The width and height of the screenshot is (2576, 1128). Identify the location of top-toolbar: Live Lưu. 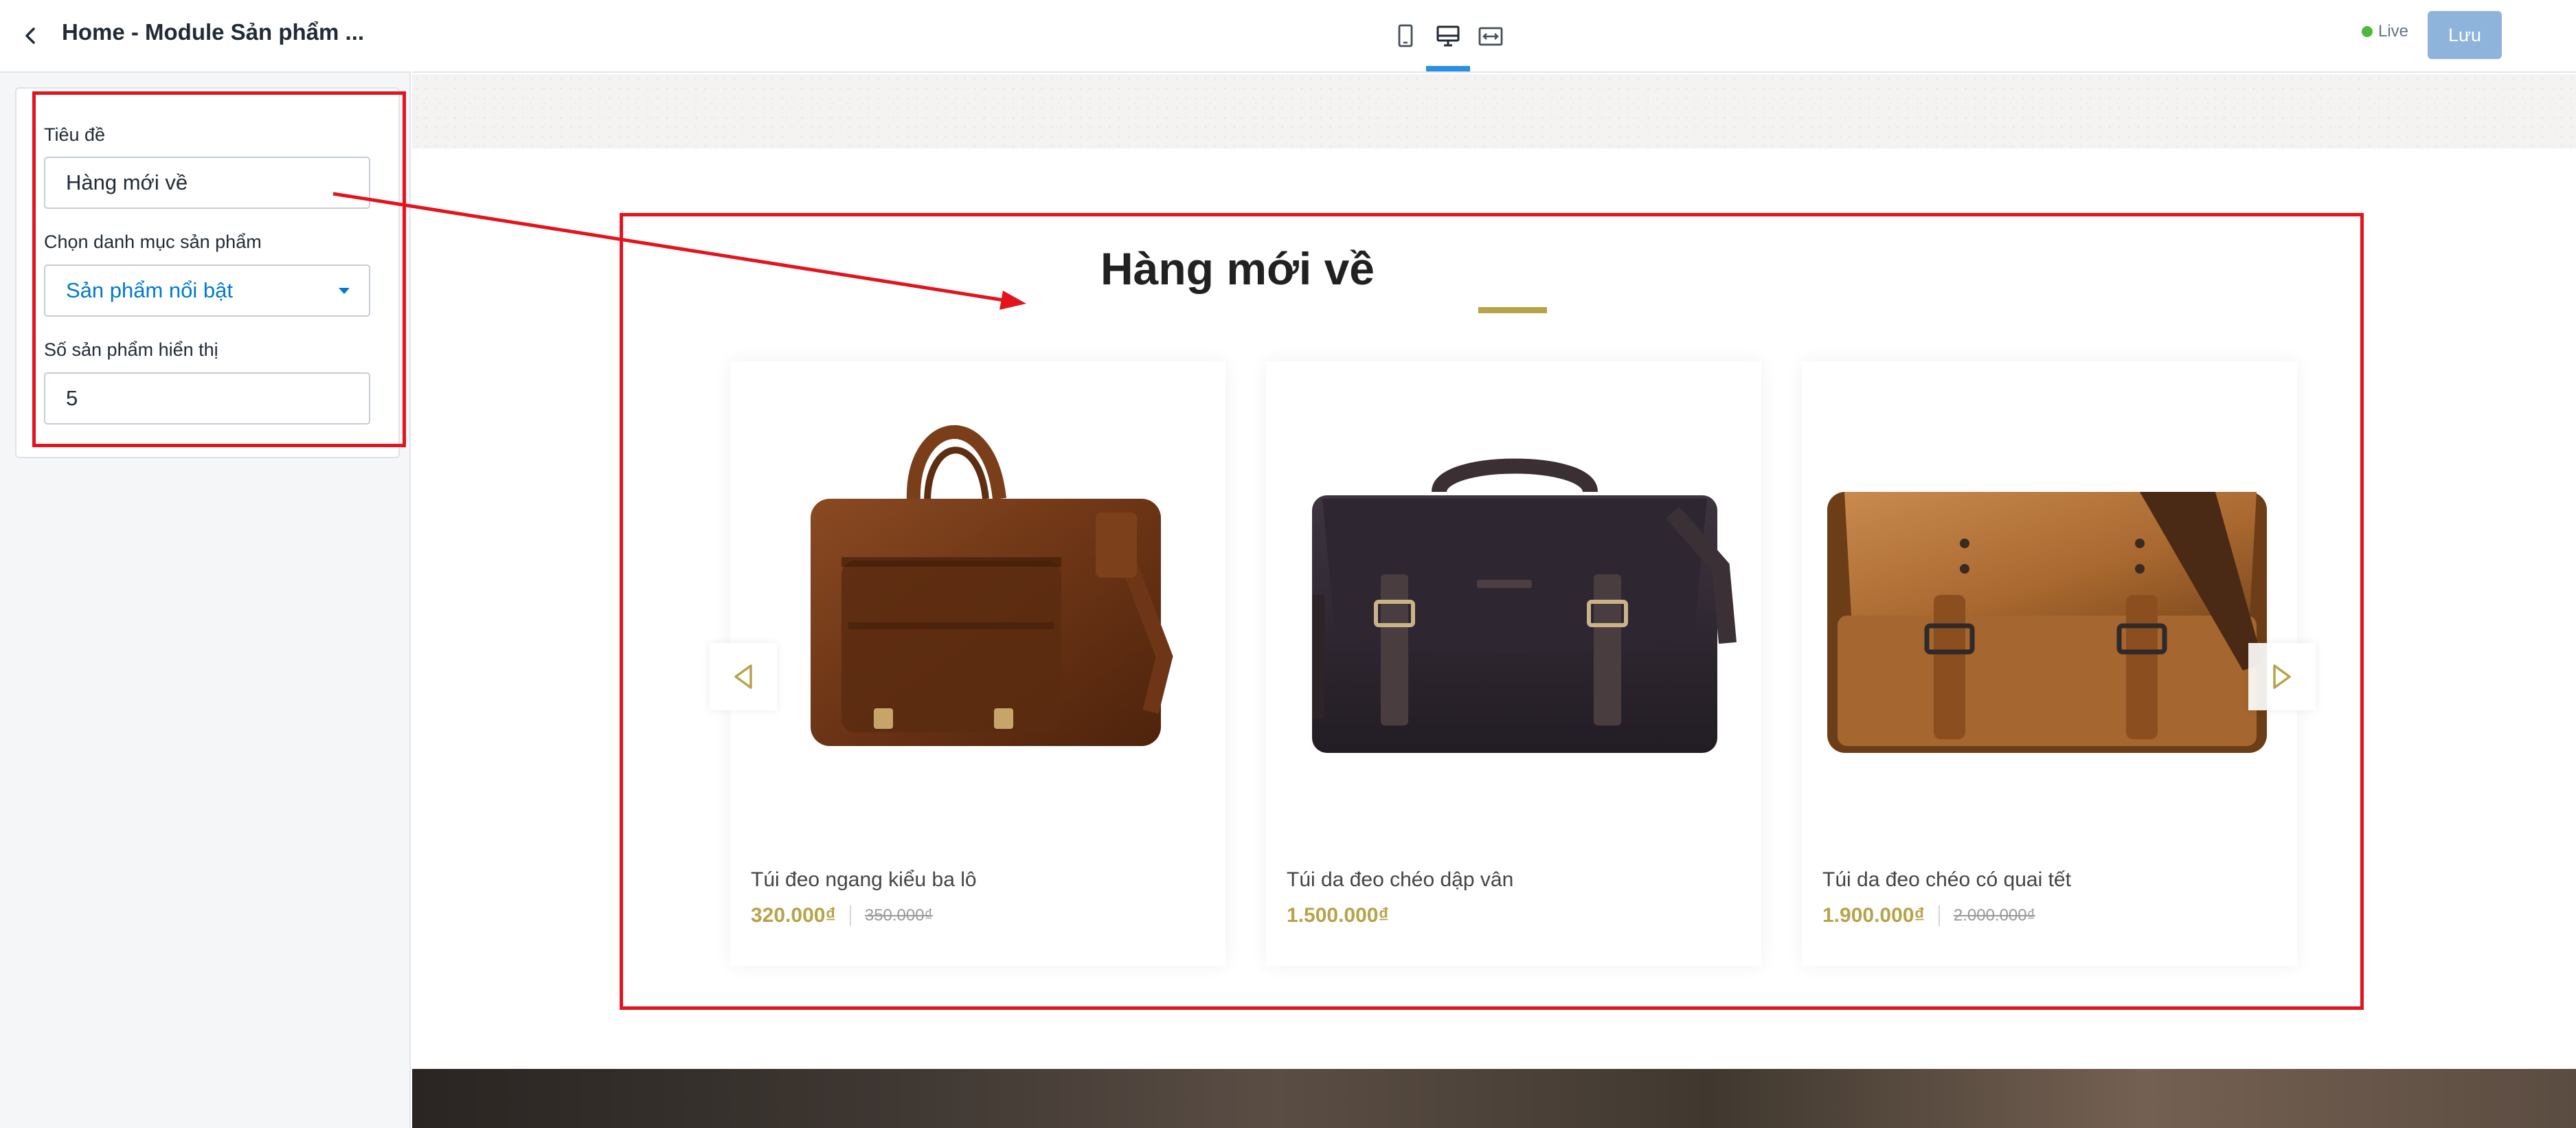
(1494, 36).